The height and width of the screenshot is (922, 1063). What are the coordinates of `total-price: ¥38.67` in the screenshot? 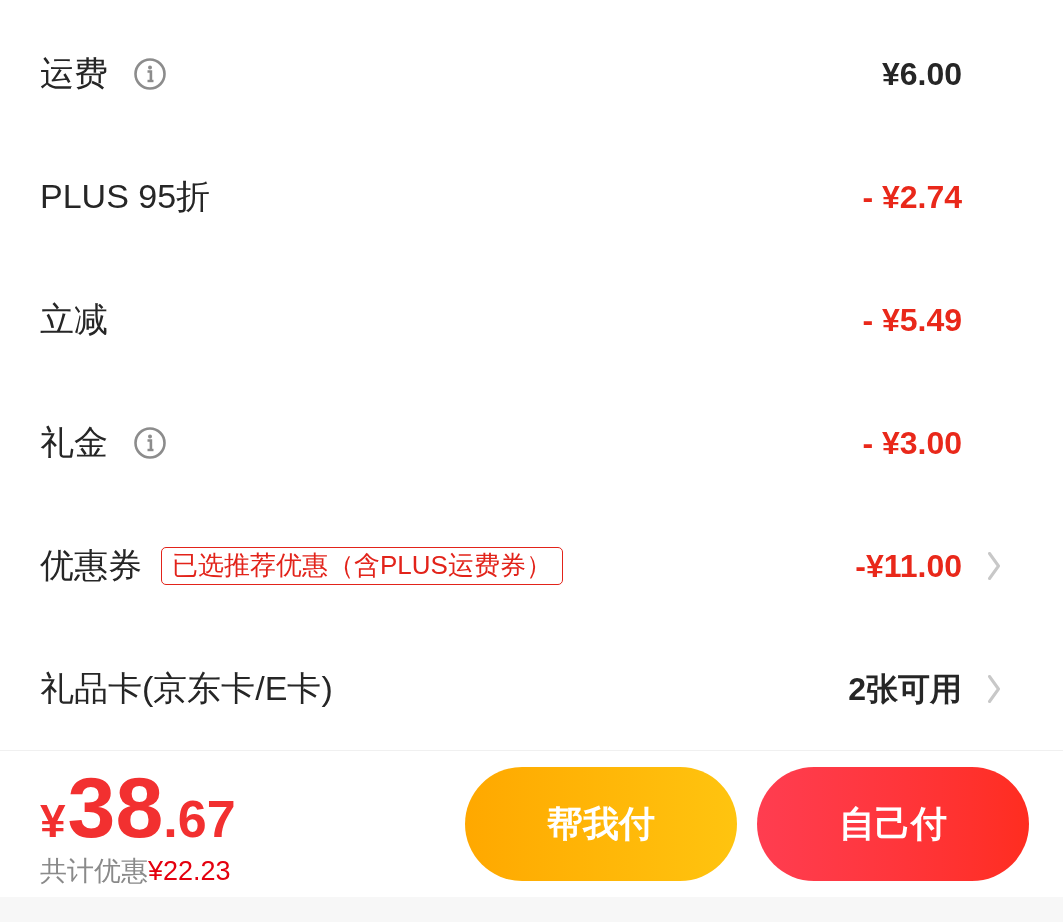 It's located at (138, 806).